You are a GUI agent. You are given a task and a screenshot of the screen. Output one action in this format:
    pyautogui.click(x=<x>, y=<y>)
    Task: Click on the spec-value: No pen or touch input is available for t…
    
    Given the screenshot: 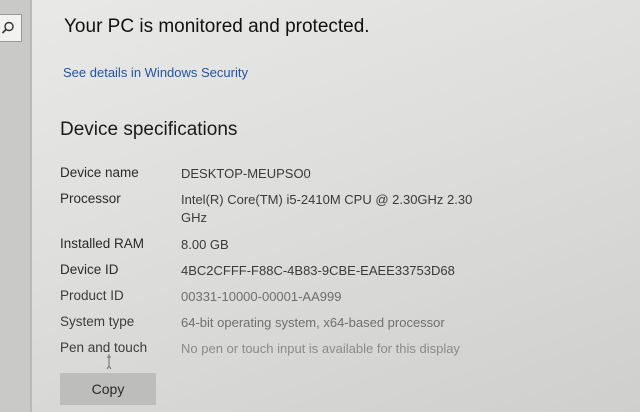 What is the action you would take?
    pyautogui.click(x=320, y=348)
    